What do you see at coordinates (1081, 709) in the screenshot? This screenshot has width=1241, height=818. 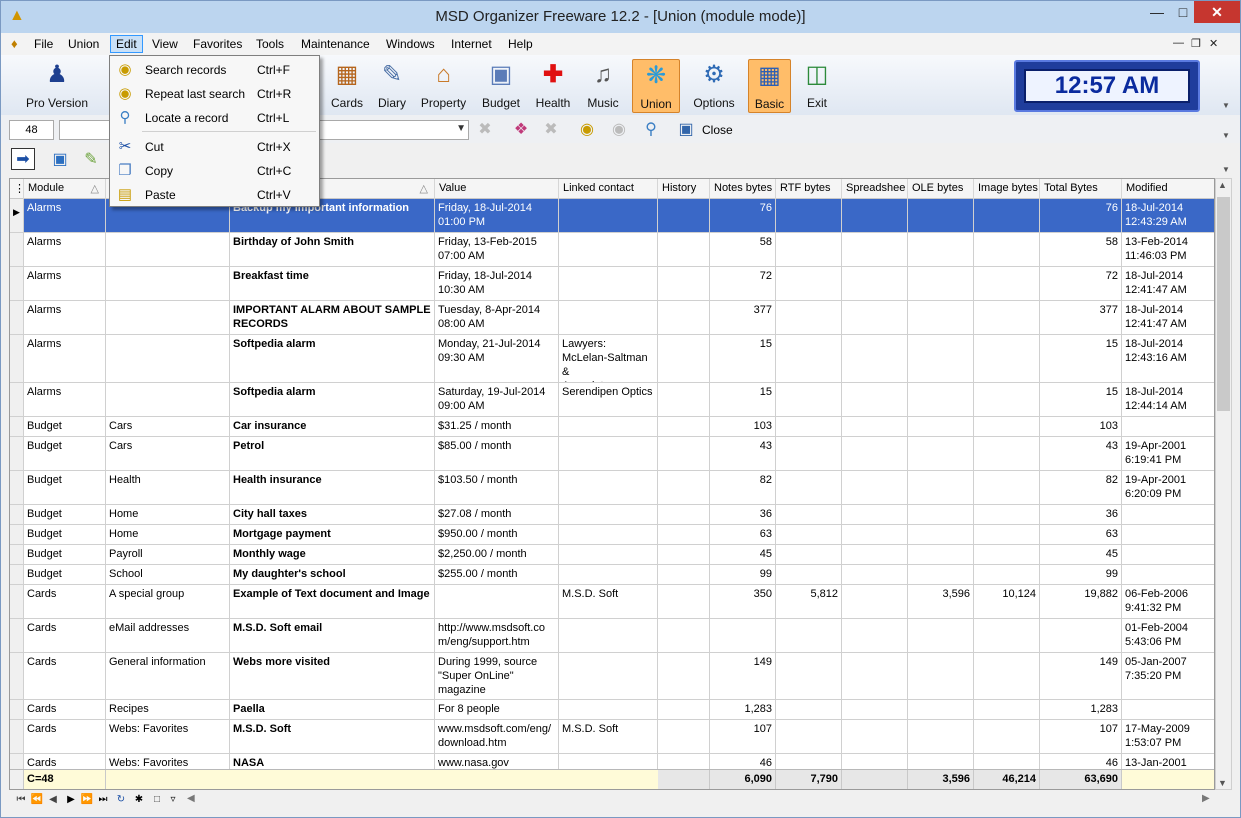 I see `cell-total: 1,283` at bounding box center [1081, 709].